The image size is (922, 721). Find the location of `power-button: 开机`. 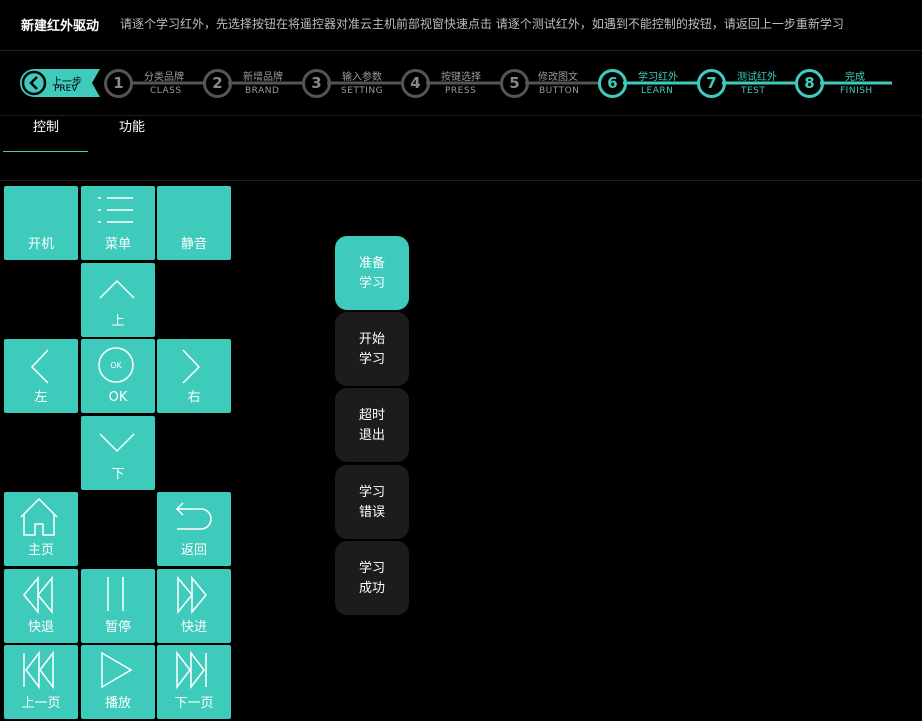

power-button: 开机 is located at coordinates (41, 223).